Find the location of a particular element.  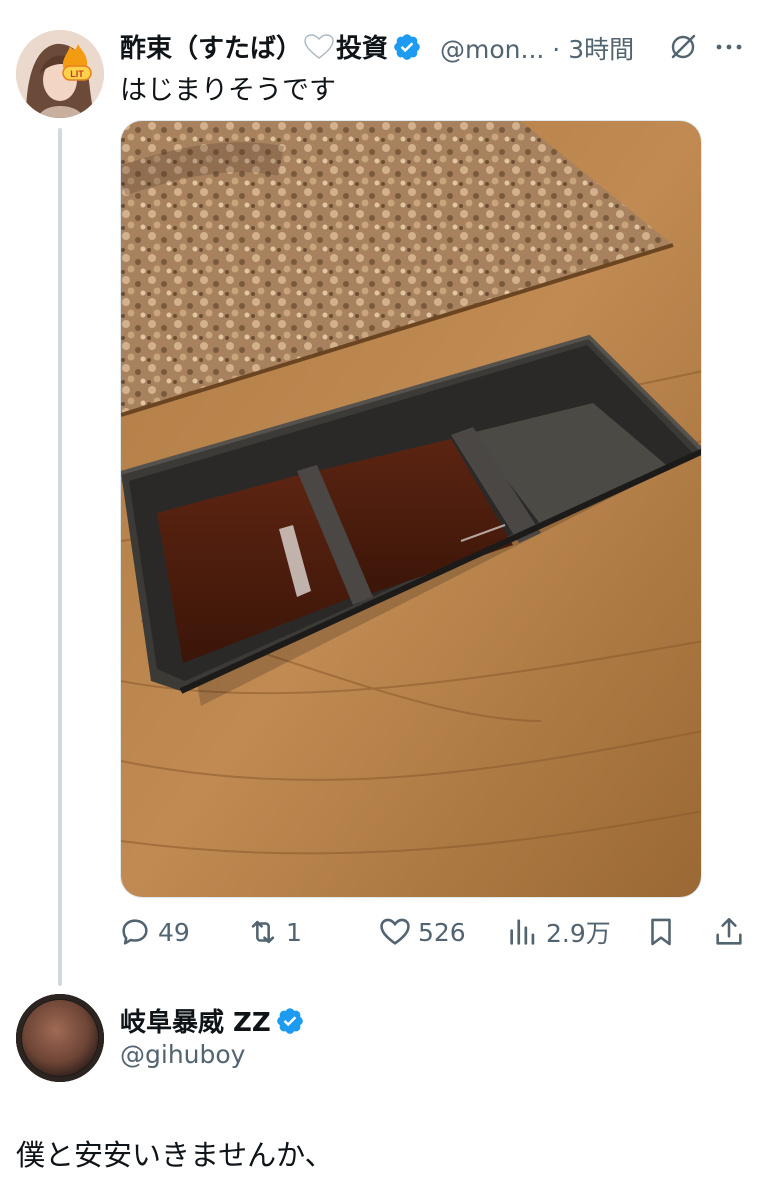

like-button: 526 is located at coordinates (422, 932).